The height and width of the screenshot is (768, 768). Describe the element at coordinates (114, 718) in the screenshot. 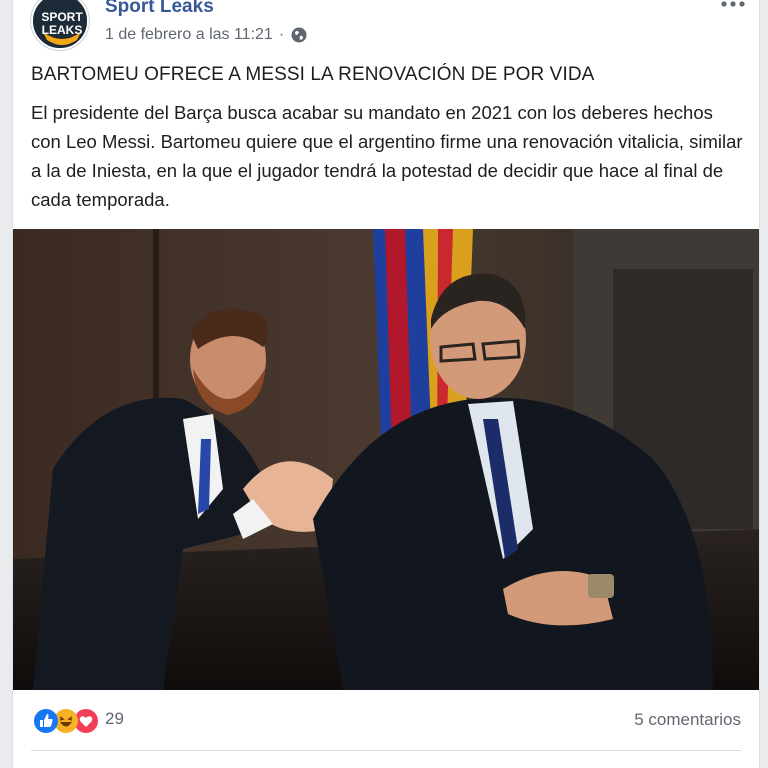

I see `reaction-count: 29` at that location.